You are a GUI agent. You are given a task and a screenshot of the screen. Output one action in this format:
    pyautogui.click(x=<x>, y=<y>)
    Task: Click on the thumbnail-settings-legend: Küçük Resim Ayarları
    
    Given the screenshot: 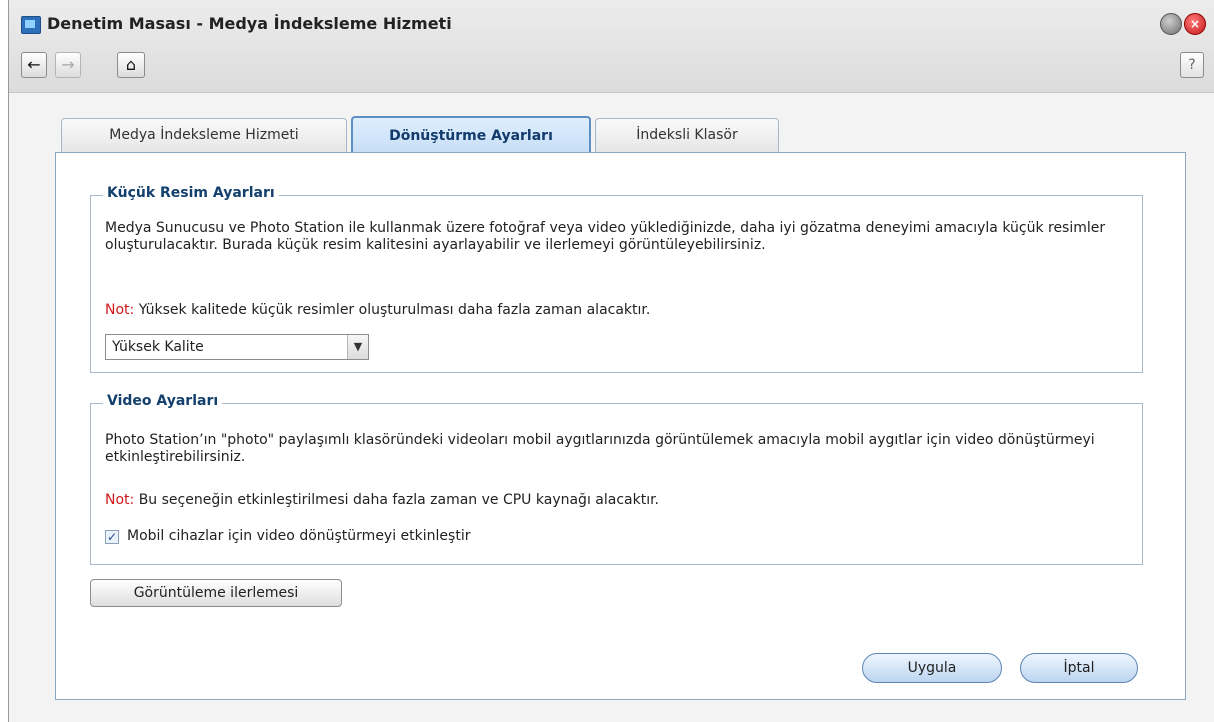 What is the action you would take?
    pyautogui.click(x=191, y=193)
    